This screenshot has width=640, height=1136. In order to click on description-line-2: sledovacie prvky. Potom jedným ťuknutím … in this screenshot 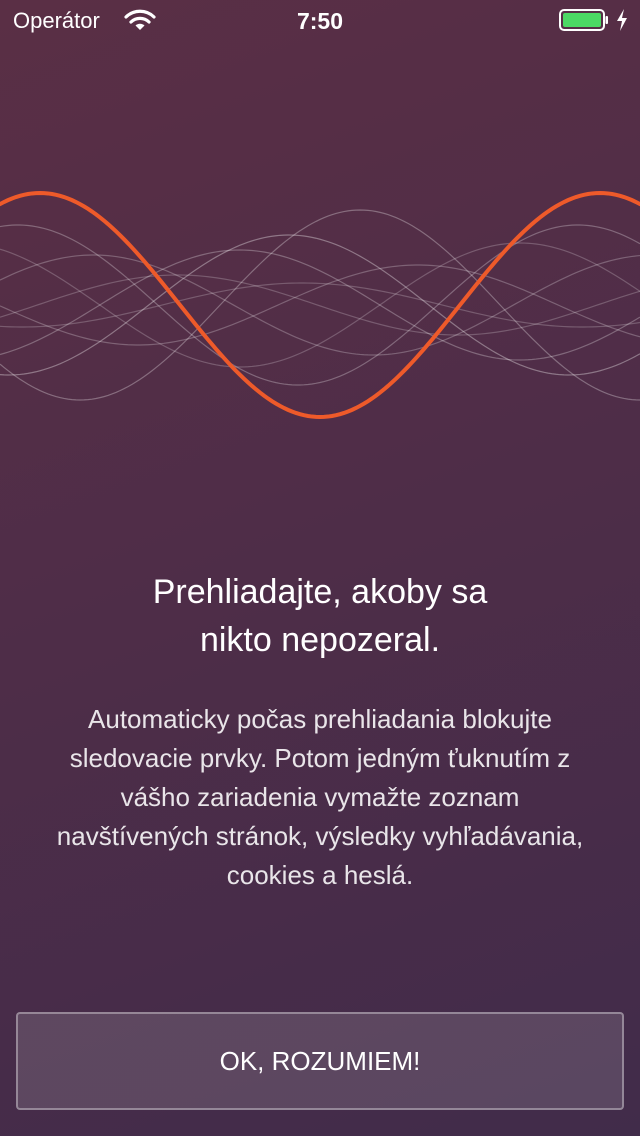, I will do `click(320, 758)`.